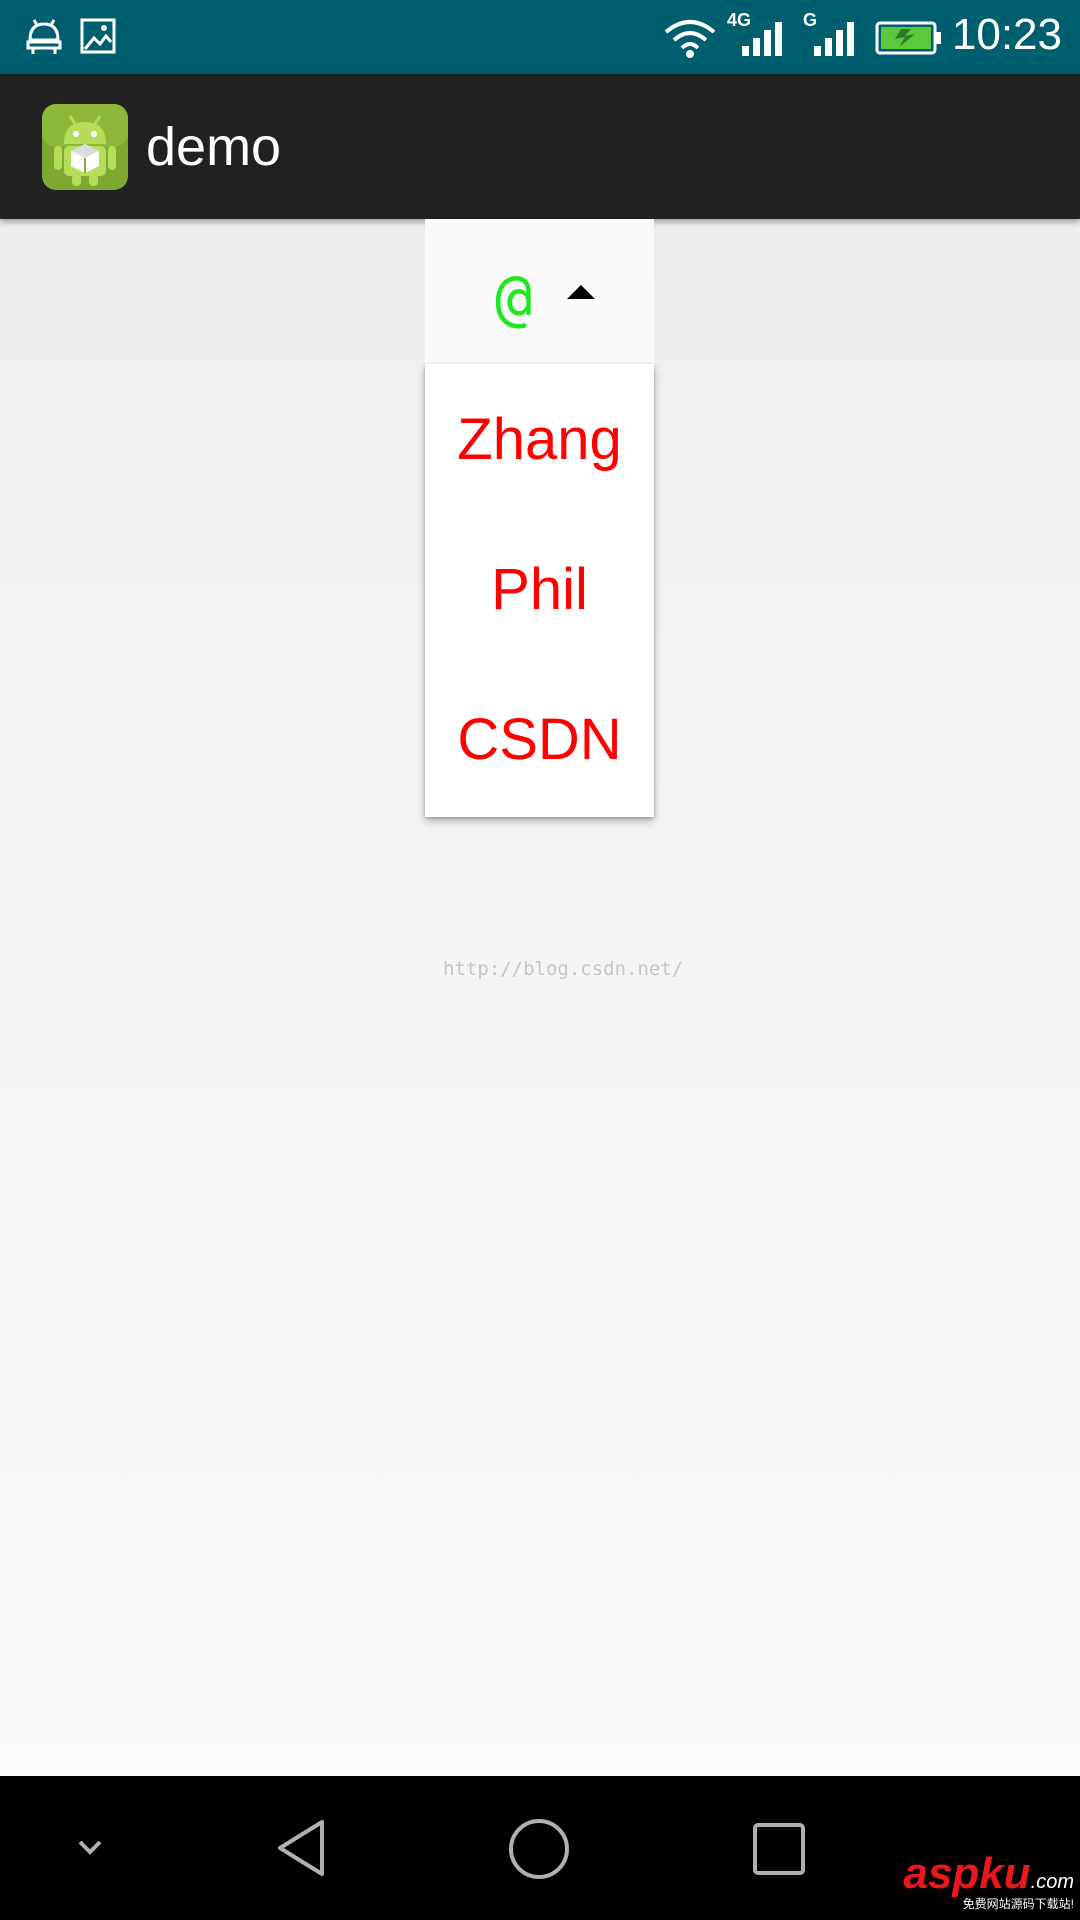 The width and height of the screenshot is (1080, 1920). What do you see at coordinates (514, 297) in the screenshot?
I see `spinner-selected-value: @` at bounding box center [514, 297].